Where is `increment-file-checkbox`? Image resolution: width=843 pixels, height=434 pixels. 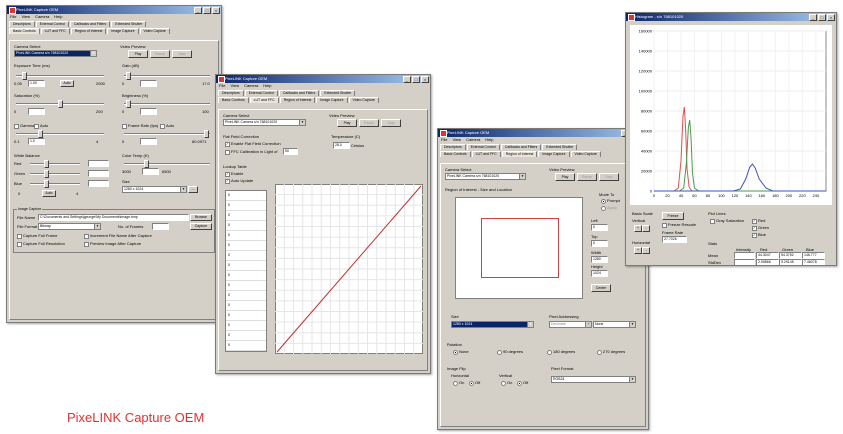 increment-file-checkbox is located at coordinates (86, 236).